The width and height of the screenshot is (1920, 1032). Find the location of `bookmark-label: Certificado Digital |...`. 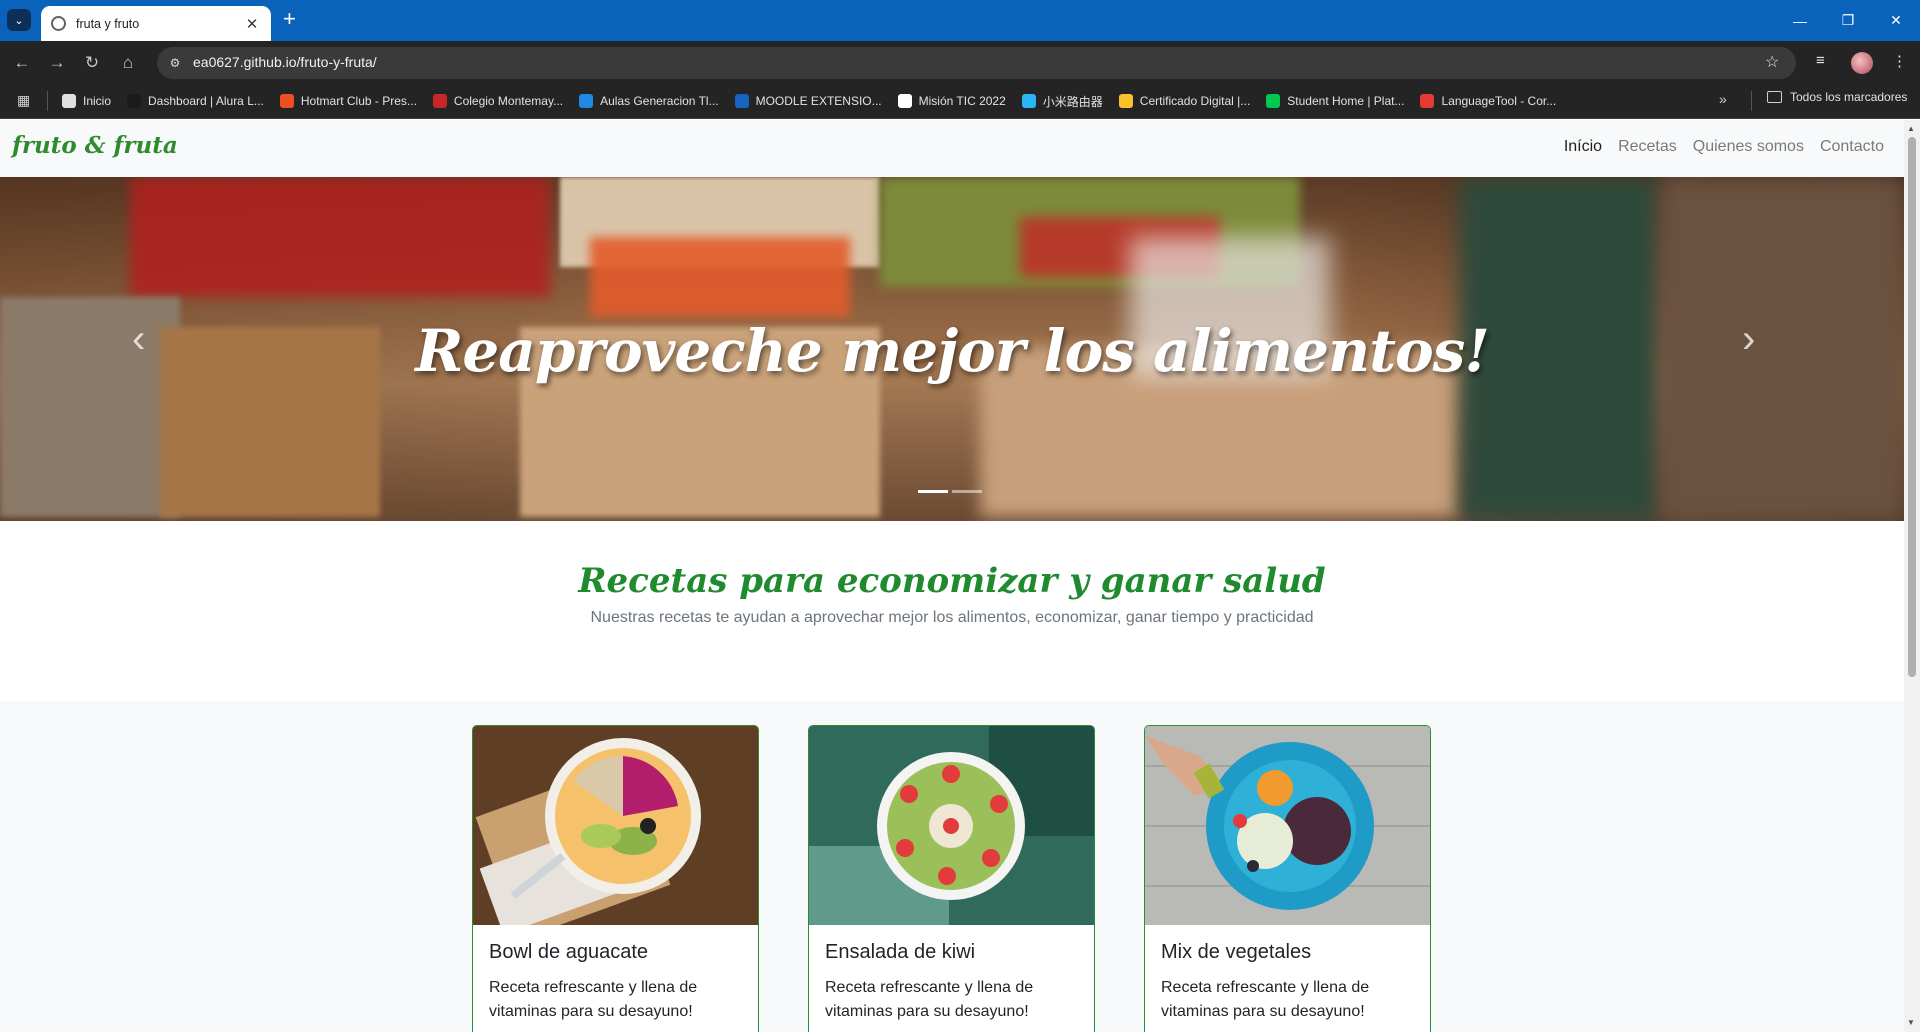

bookmark-label: Certificado Digital |... is located at coordinates (1195, 101).